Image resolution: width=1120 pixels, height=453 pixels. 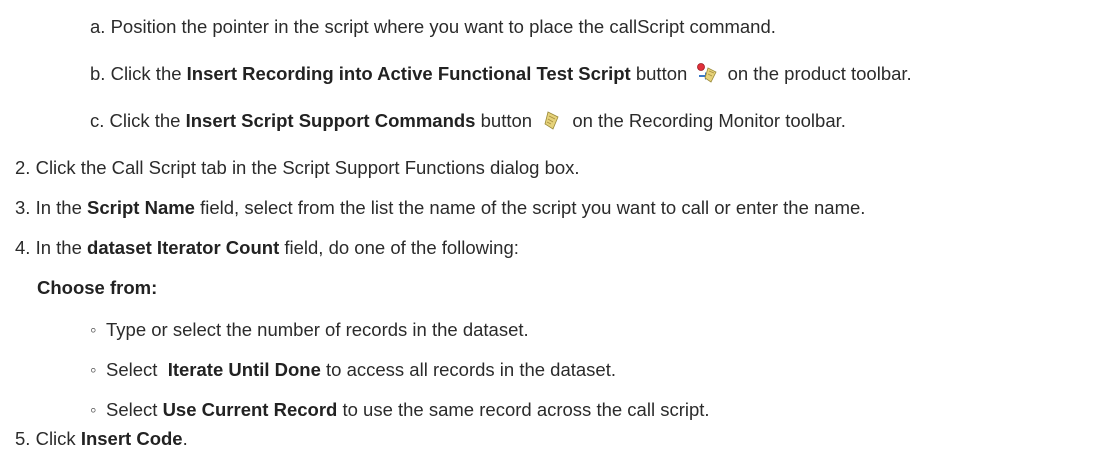 I want to click on insert-code-label: Insert Code, so click(x=131, y=438).